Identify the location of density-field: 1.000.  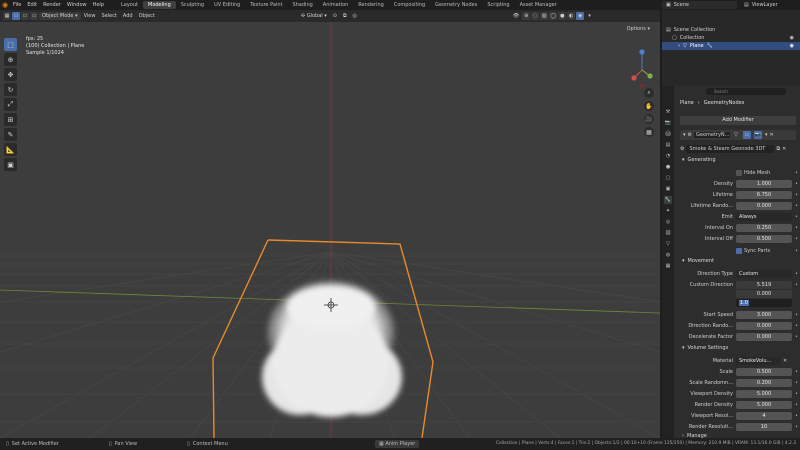
(764, 184).